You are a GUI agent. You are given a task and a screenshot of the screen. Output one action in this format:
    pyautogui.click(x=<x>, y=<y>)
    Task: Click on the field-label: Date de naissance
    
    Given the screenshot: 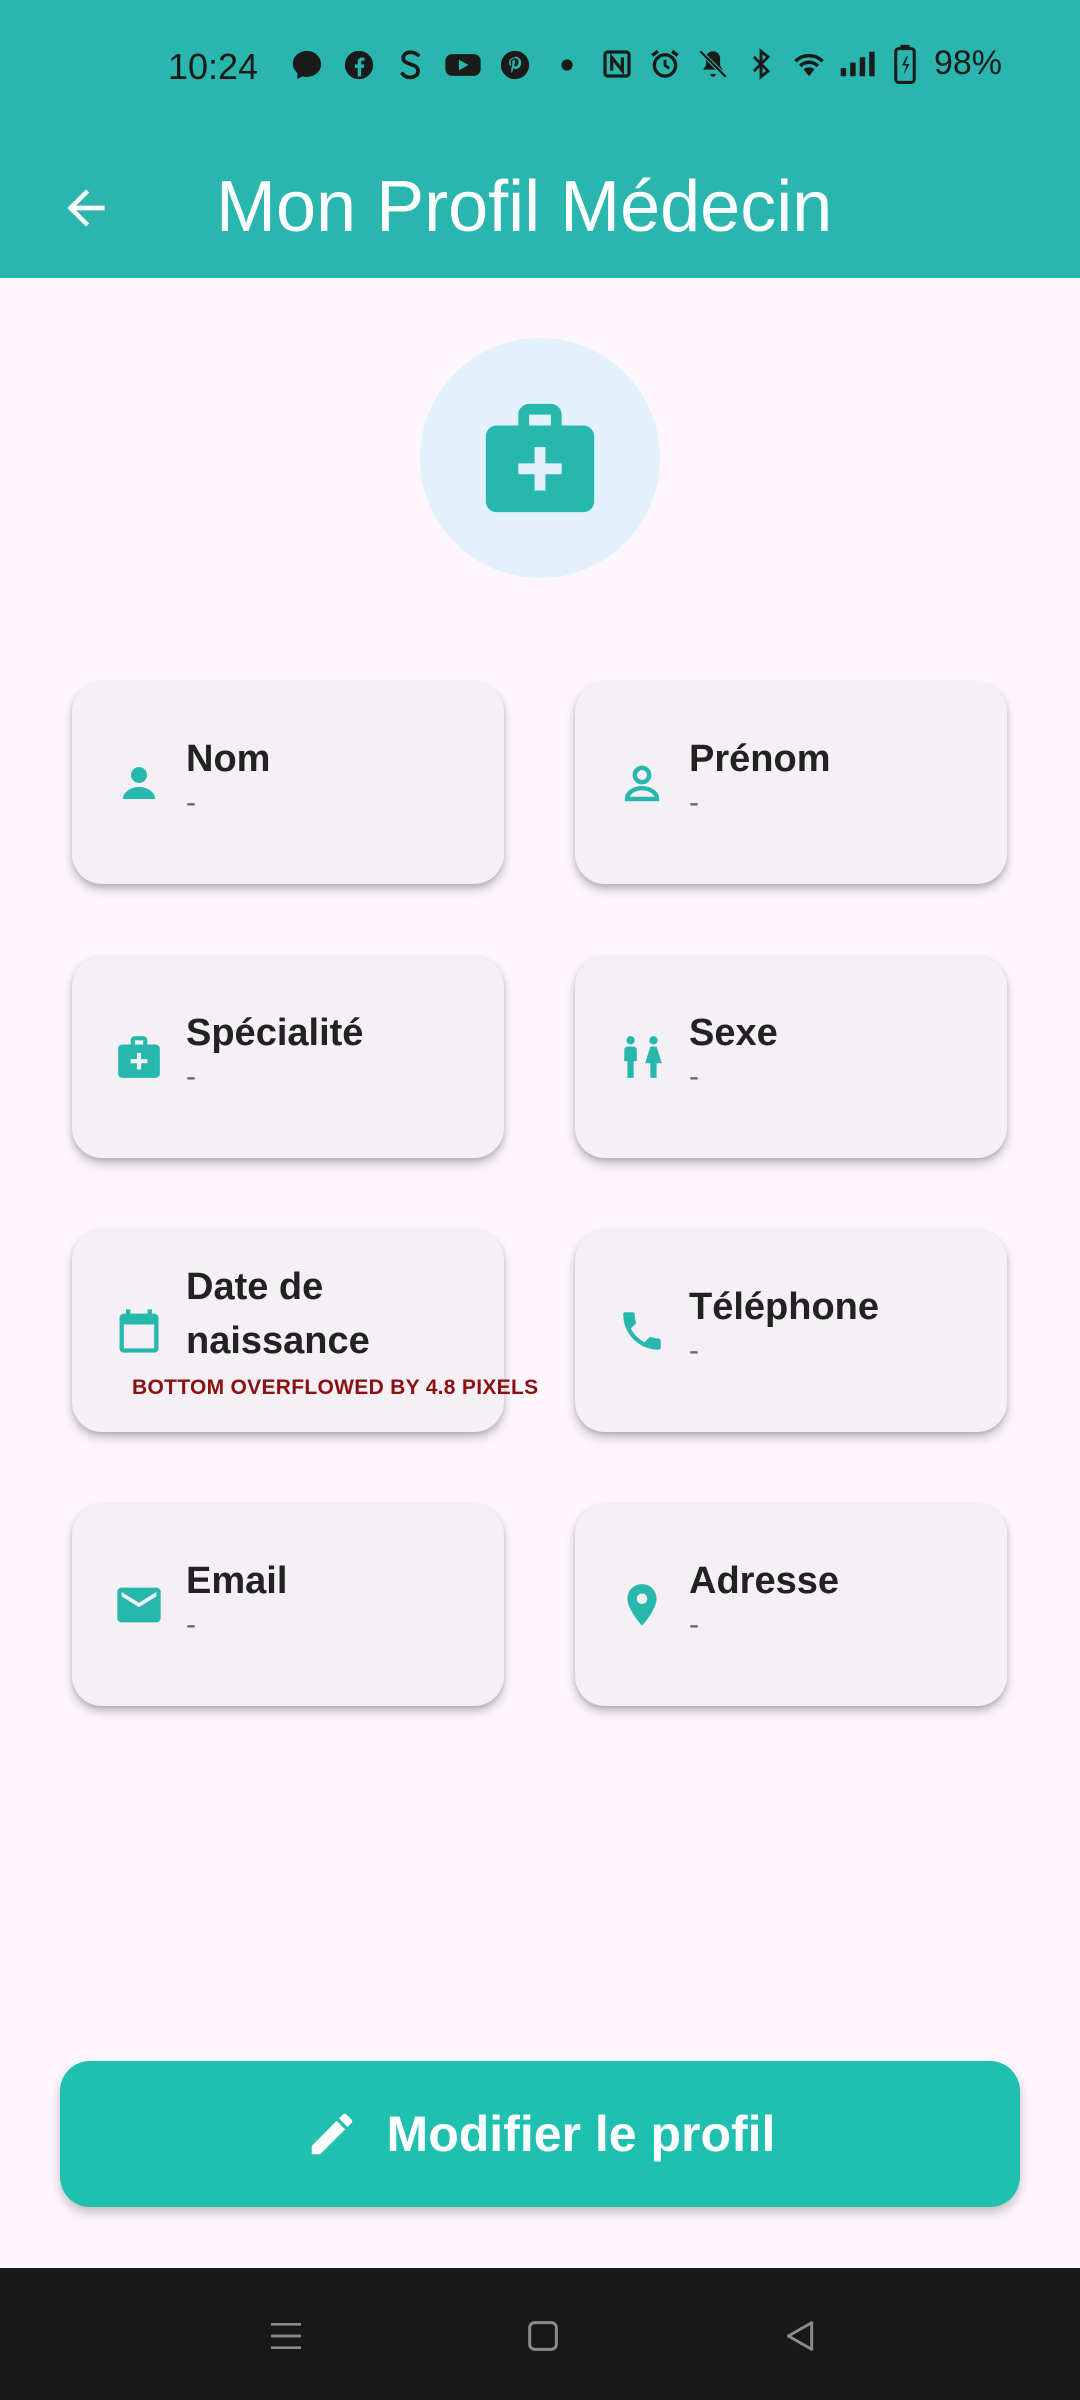 What is the action you would take?
    pyautogui.click(x=278, y=1314)
    